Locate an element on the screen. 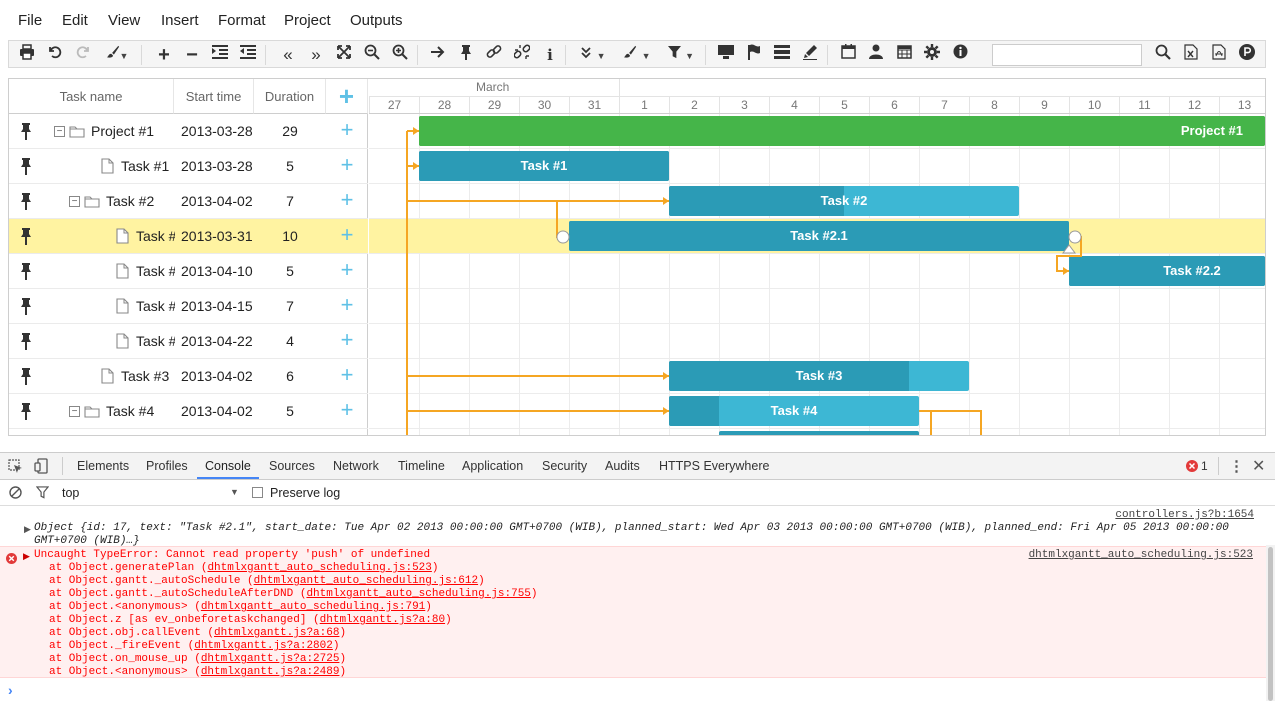 Image resolution: width=1275 pixels, height=702 pixels. task-row: Task #1 2013-03-28 5 + is located at coordinates (188, 166).